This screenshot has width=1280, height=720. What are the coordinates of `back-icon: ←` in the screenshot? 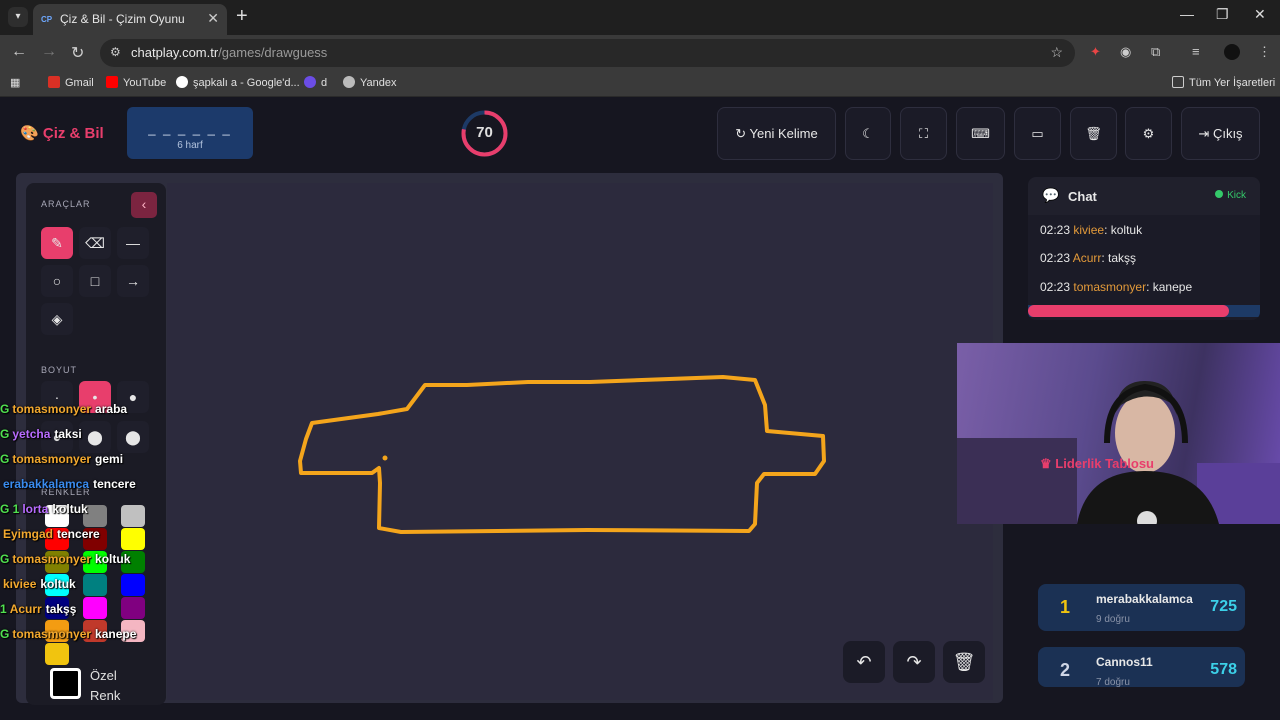 It's located at (19, 52).